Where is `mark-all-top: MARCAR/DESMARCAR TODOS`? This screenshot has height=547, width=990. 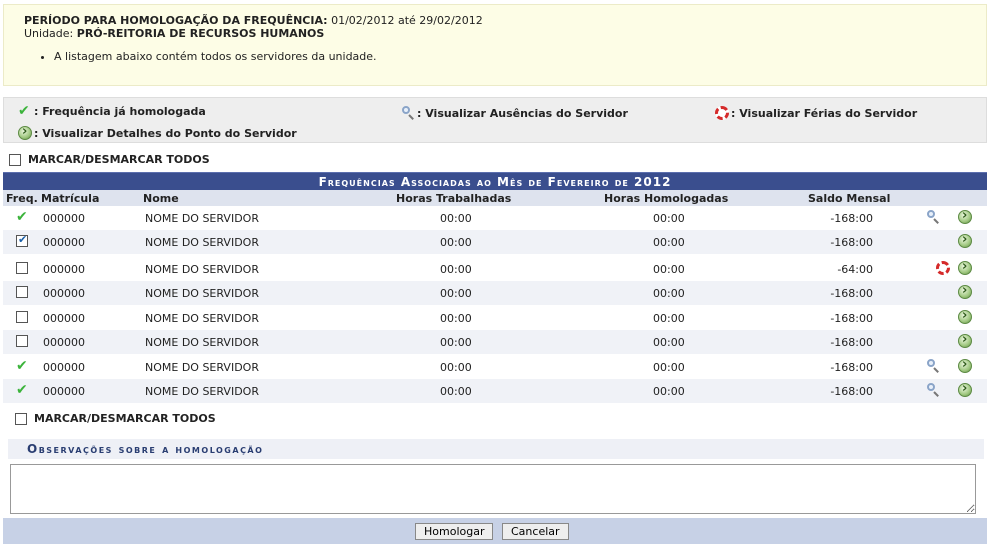
mark-all-top: MARCAR/DESMARCAR TODOS is located at coordinates (109, 159).